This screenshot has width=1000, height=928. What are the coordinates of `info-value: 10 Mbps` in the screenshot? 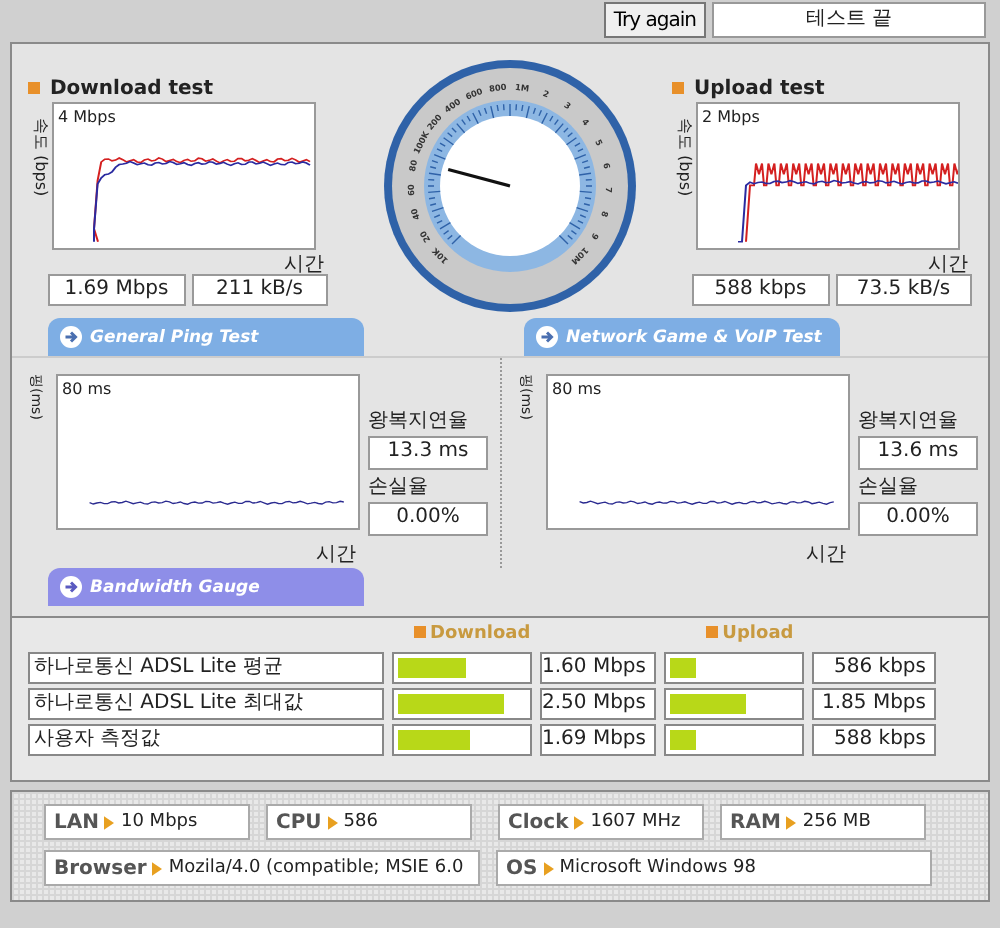 It's located at (159, 822).